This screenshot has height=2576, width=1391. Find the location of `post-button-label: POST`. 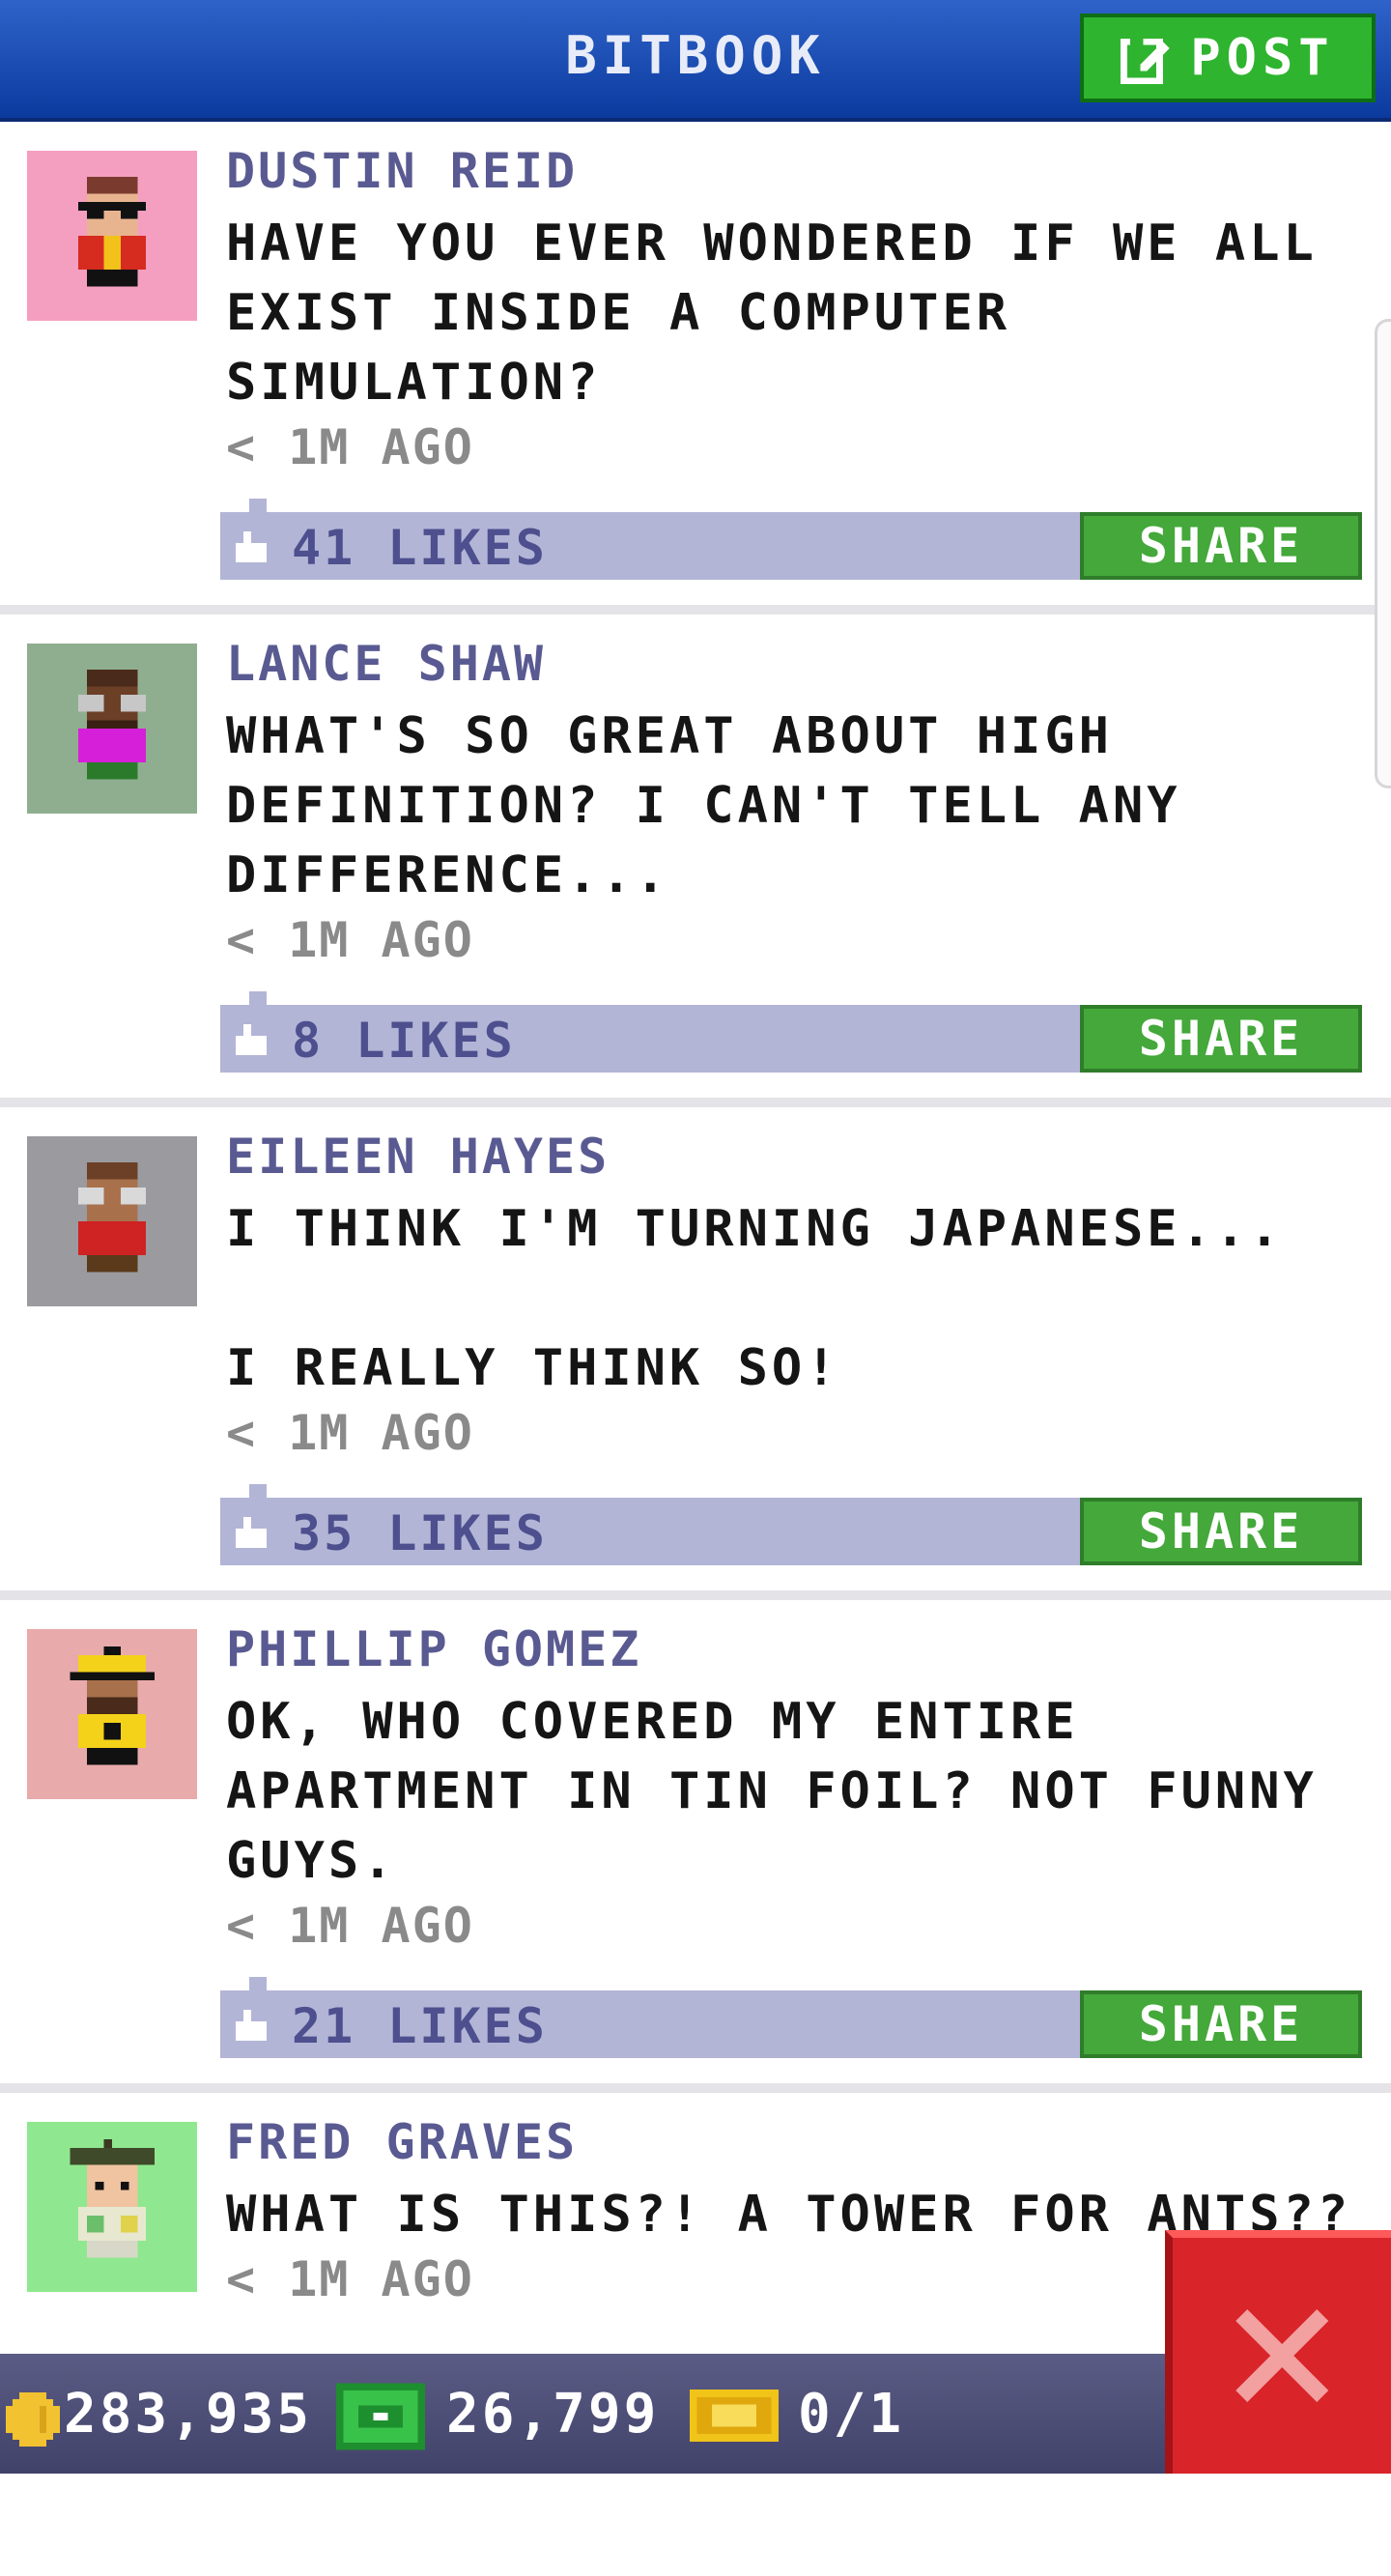

post-button-label: POST is located at coordinates (1263, 58).